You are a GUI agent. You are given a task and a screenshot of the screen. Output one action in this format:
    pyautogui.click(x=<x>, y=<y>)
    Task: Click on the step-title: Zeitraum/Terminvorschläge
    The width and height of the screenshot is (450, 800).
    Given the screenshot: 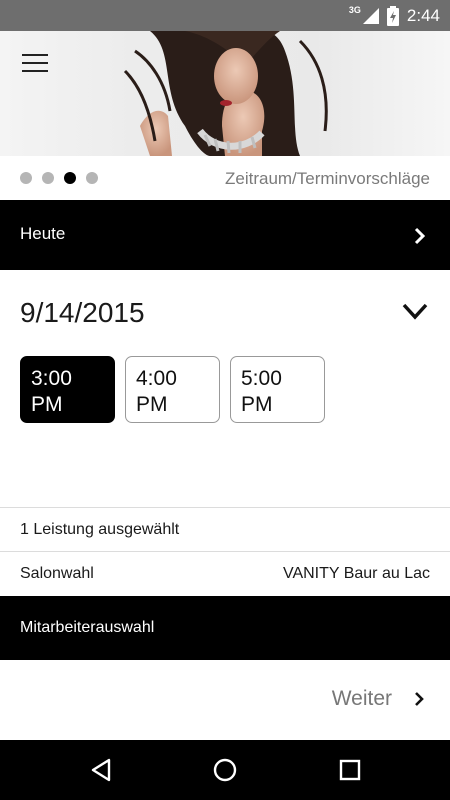 What is the action you would take?
    pyautogui.click(x=327, y=178)
    